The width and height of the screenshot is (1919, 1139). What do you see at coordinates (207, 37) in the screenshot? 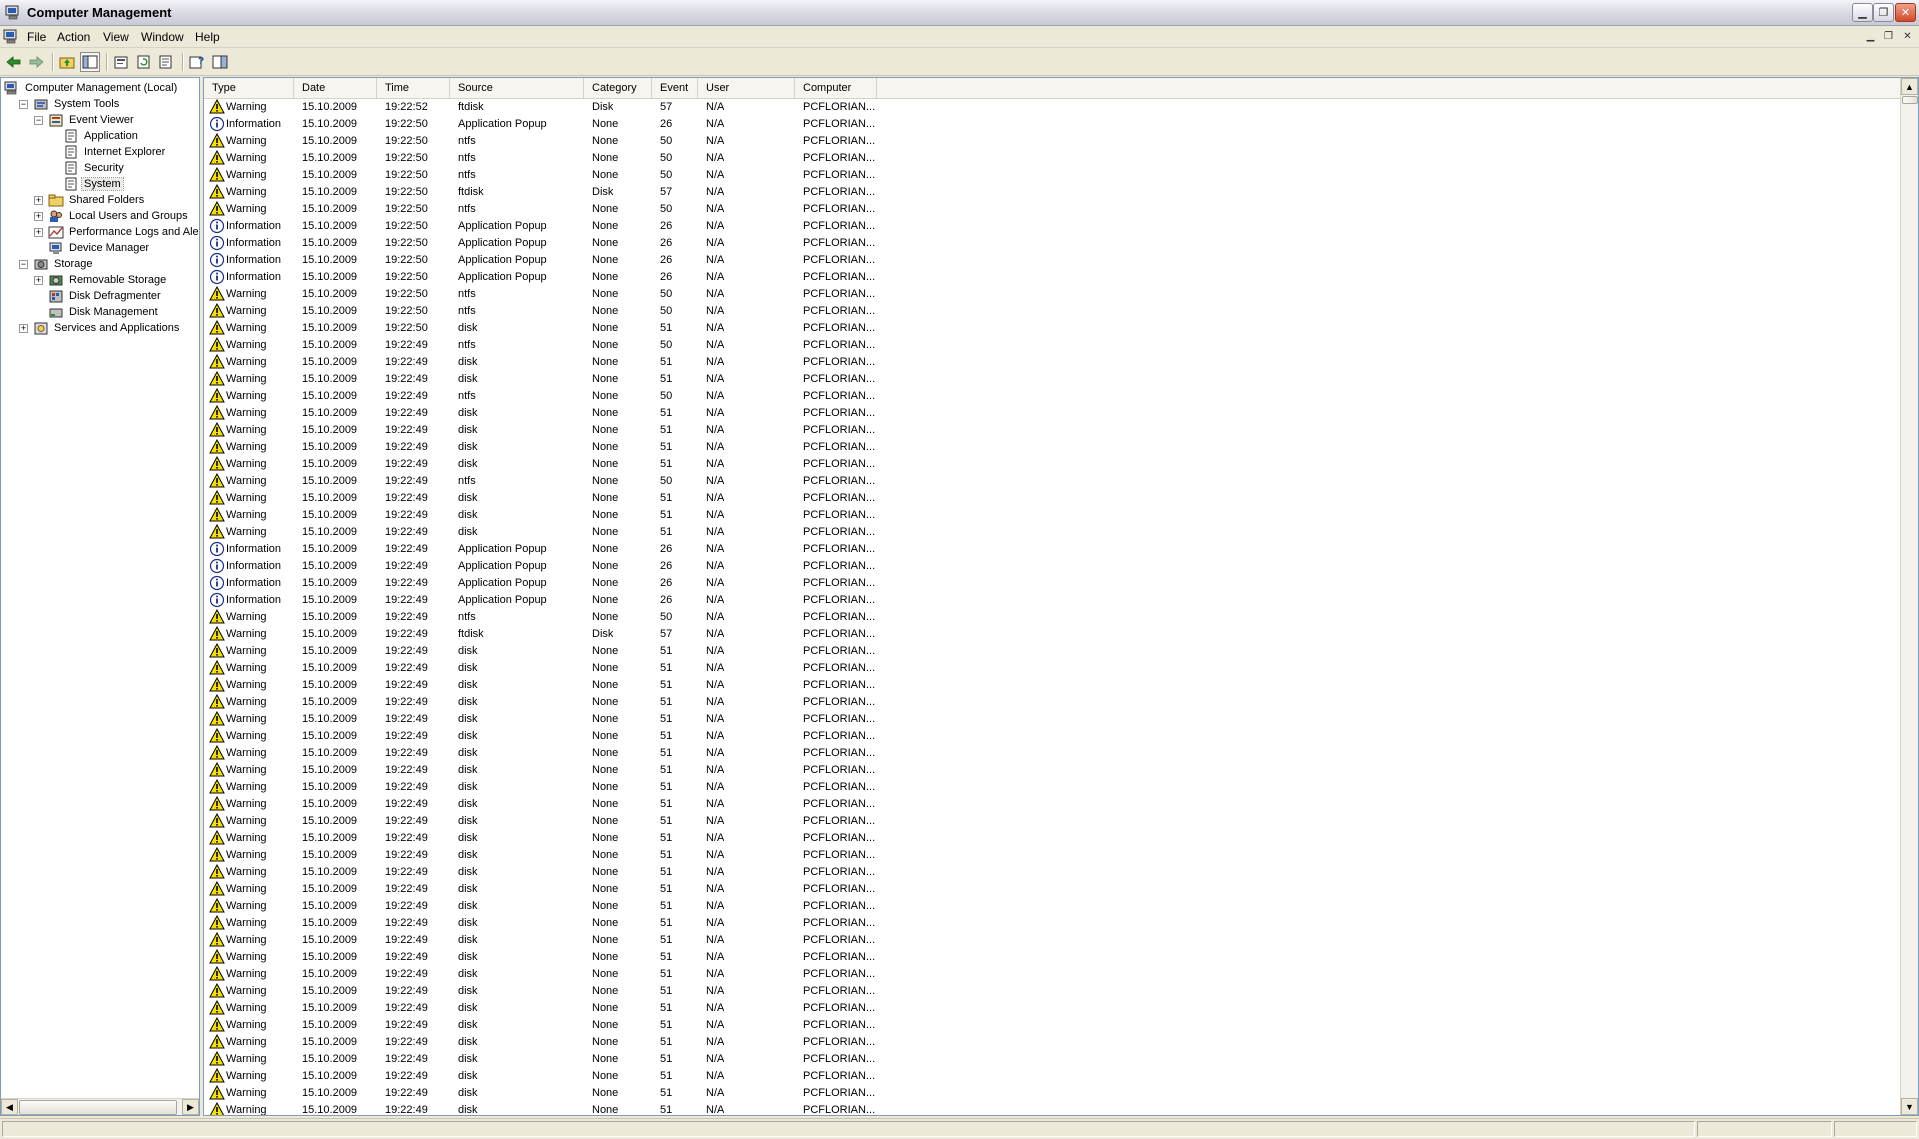
I see `menu-help: Help` at bounding box center [207, 37].